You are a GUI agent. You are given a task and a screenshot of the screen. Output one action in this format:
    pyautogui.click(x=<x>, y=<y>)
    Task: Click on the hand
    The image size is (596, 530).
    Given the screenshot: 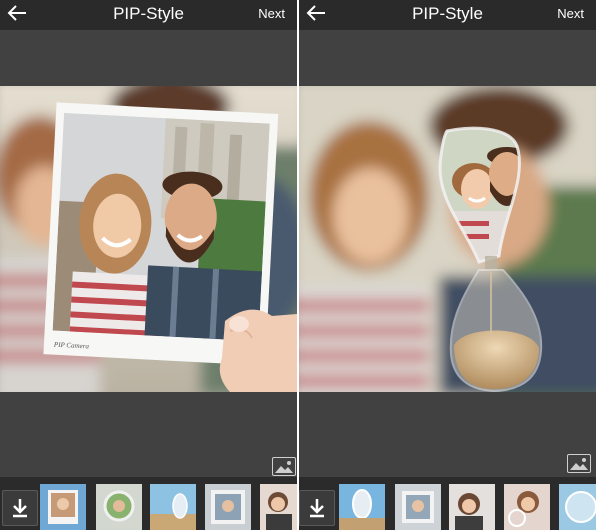 What is the action you would take?
    pyautogui.click(x=258, y=350)
    